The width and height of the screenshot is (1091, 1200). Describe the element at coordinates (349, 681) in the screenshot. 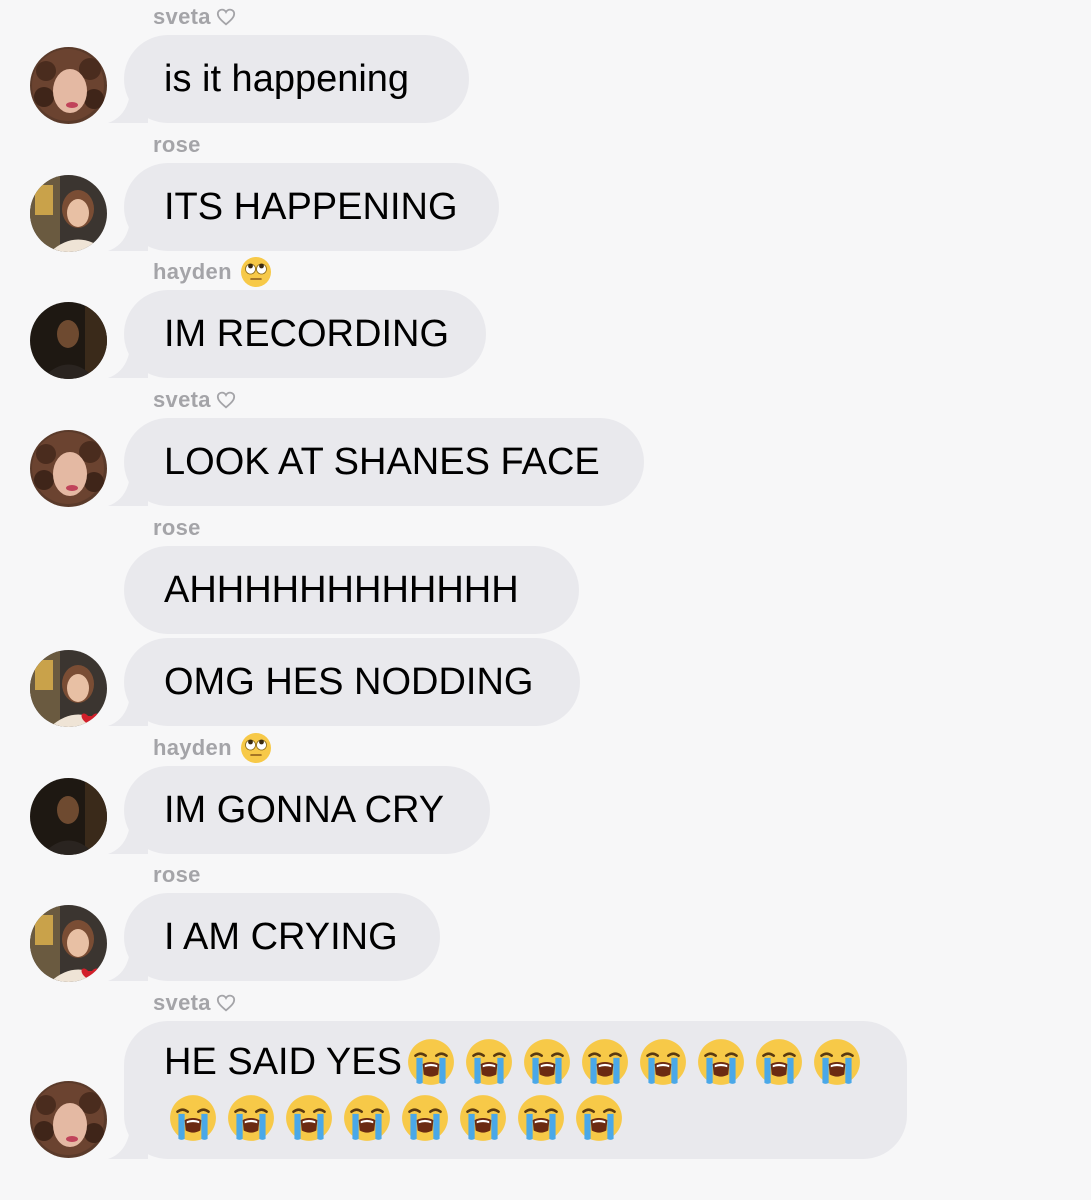

I see `message-text: OMG HES NODDING` at that location.